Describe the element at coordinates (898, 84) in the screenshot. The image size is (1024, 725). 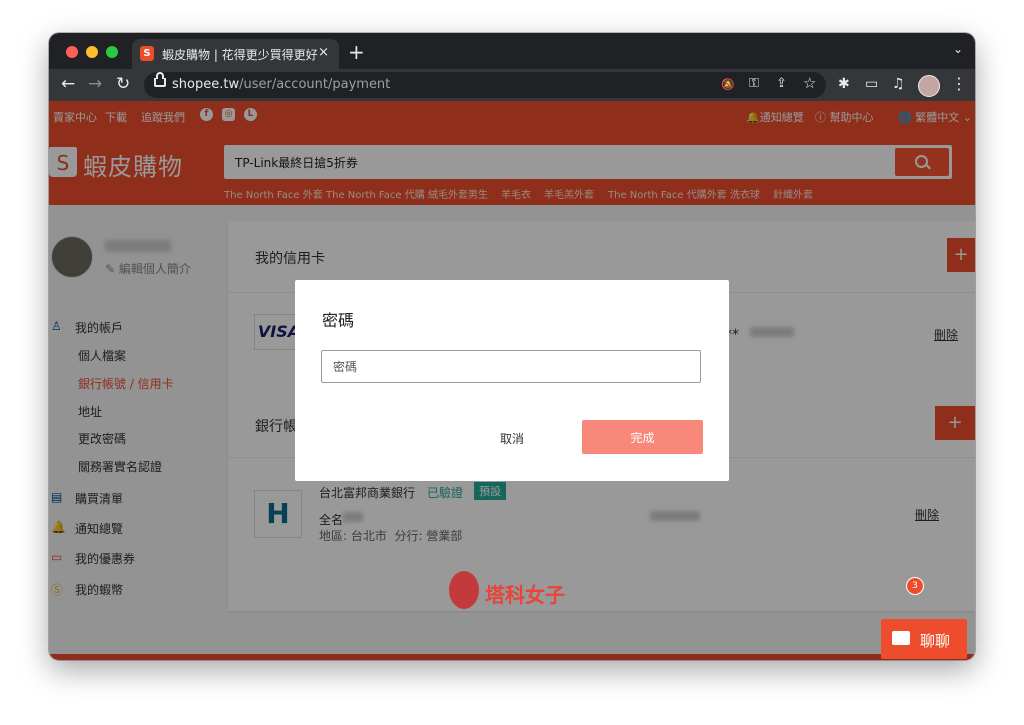
I see `media-icon: ♫` at that location.